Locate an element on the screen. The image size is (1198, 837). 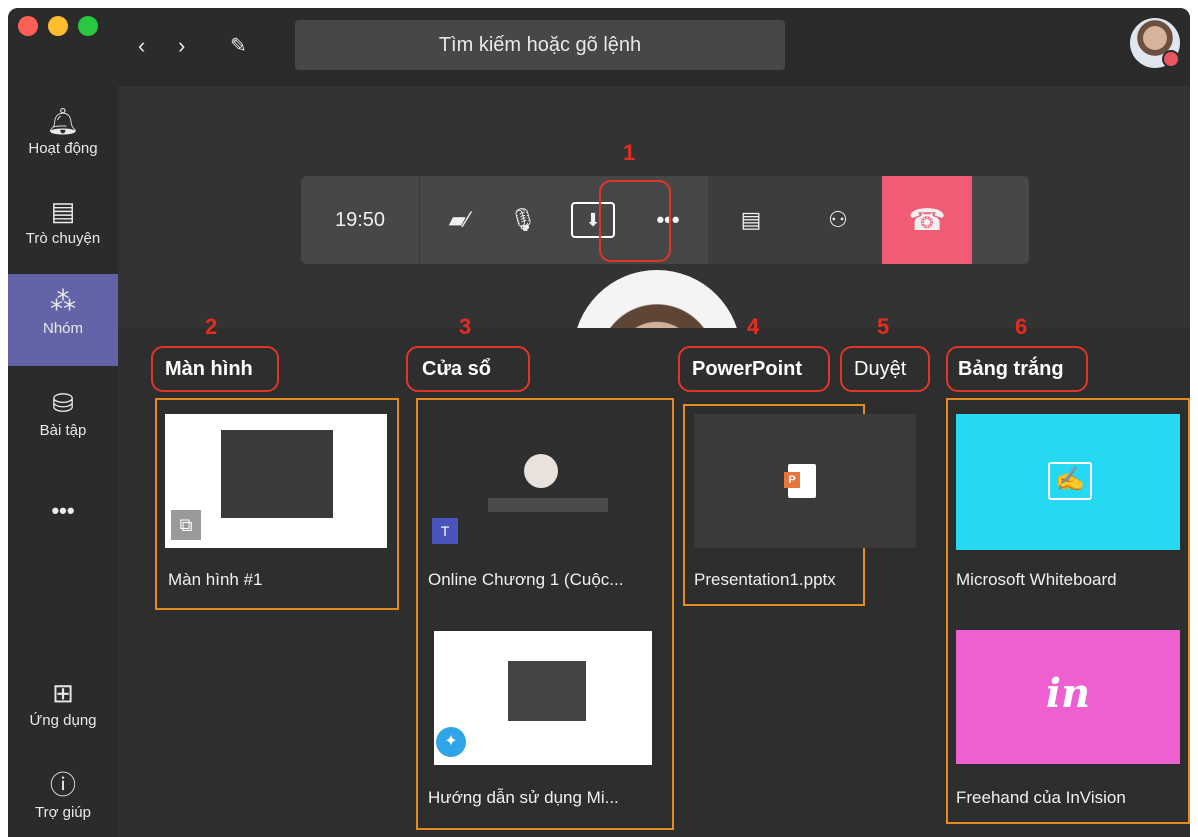
safari-icon: ✦ is located at coordinates (451, 742).